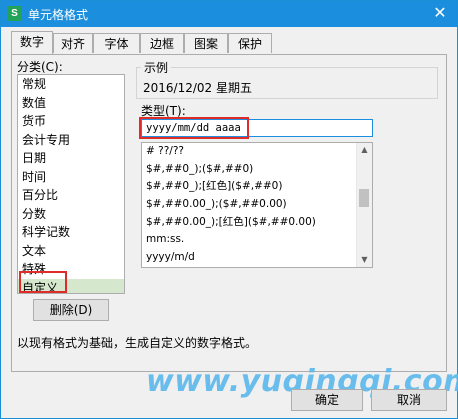  What do you see at coordinates (257, 240) in the screenshot?
I see `format-item: mm:ss.` at bounding box center [257, 240].